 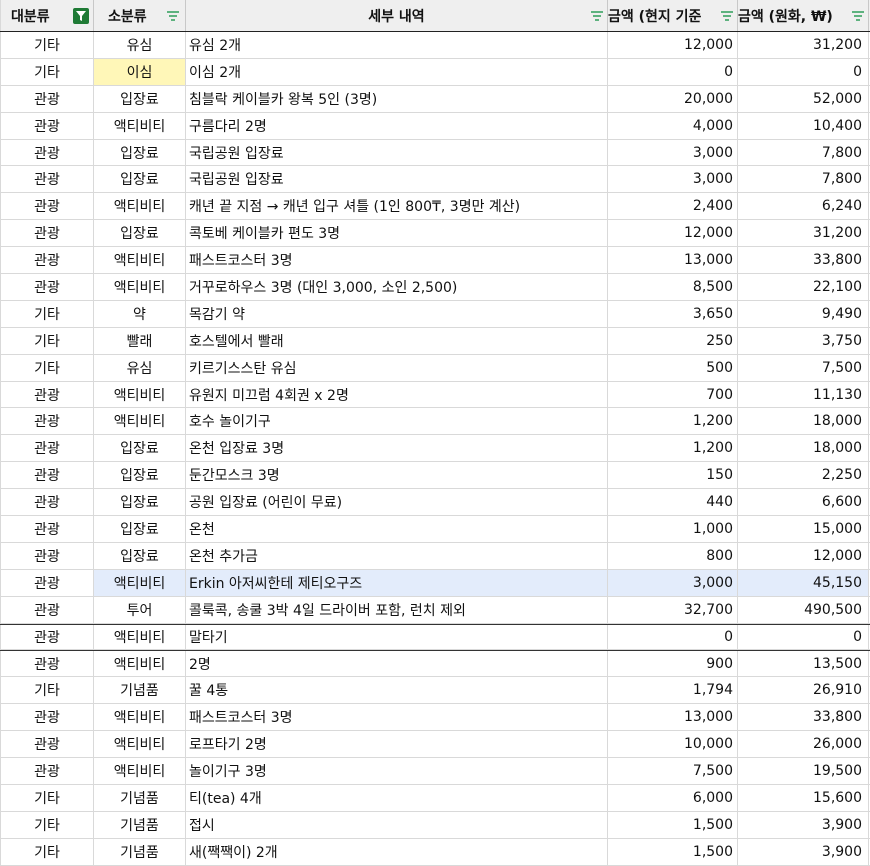 I want to click on detail-cell: 콕토베 케이블카 편도 3명, so click(x=397, y=233).